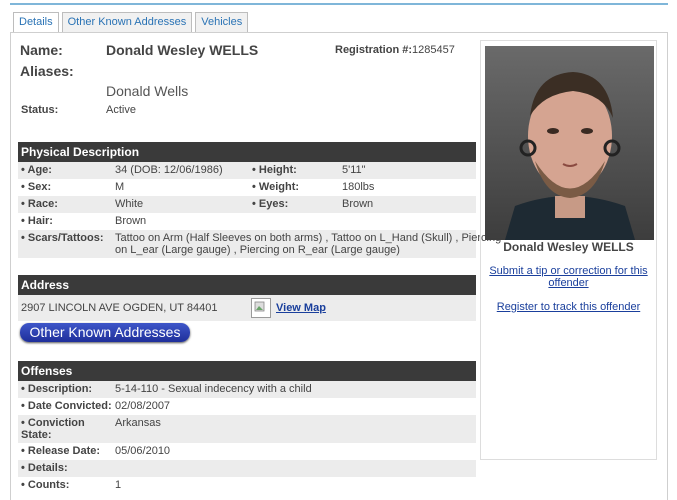 Image resolution: width=677 pixels, height=500 pixels. I want to click on age-label: • Age:, so click(36, 170).